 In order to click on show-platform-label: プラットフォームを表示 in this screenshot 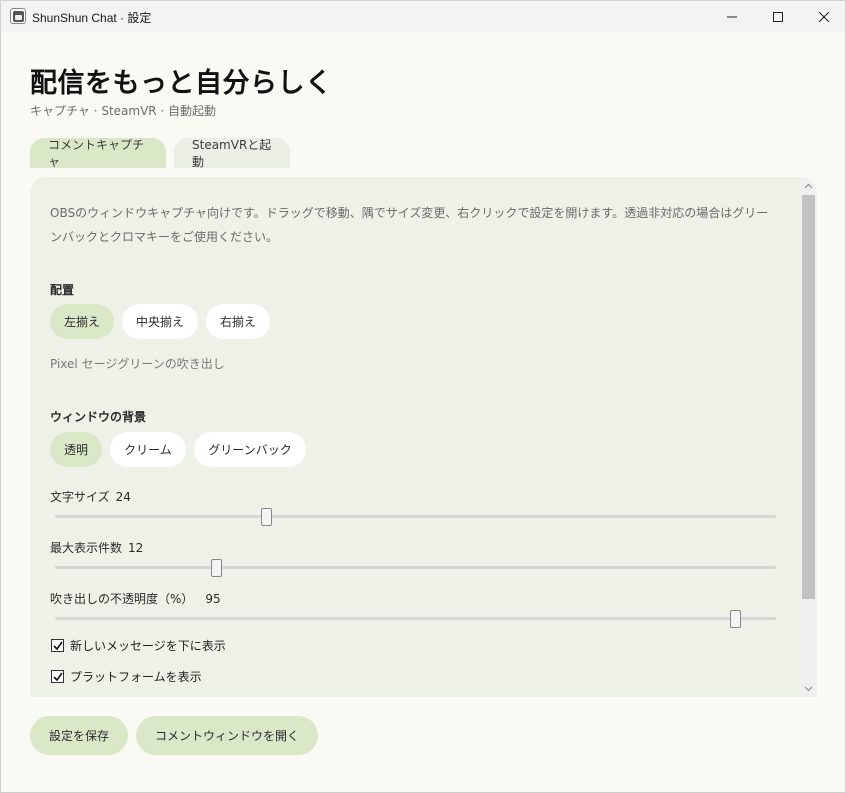, I will do `click(136, 677)`.